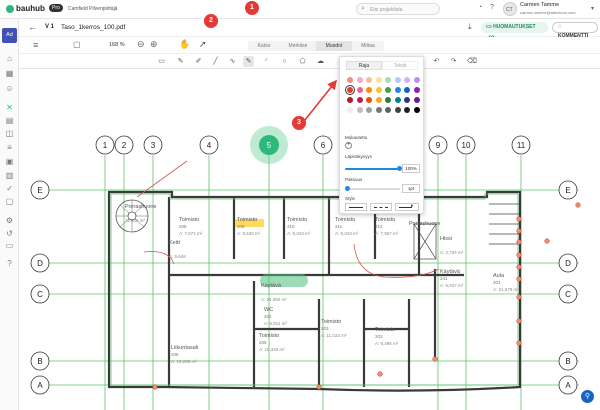 The width and height of the screenshot is (600, 410). I want to click on opacity-slider, so click(372, 169).